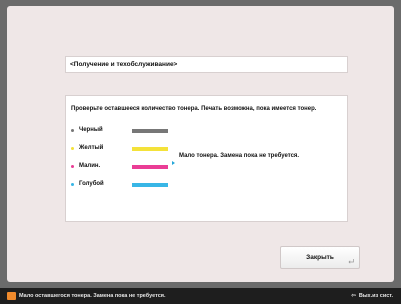  I want to click on toner-label-black: Черный, so click(91, 130).